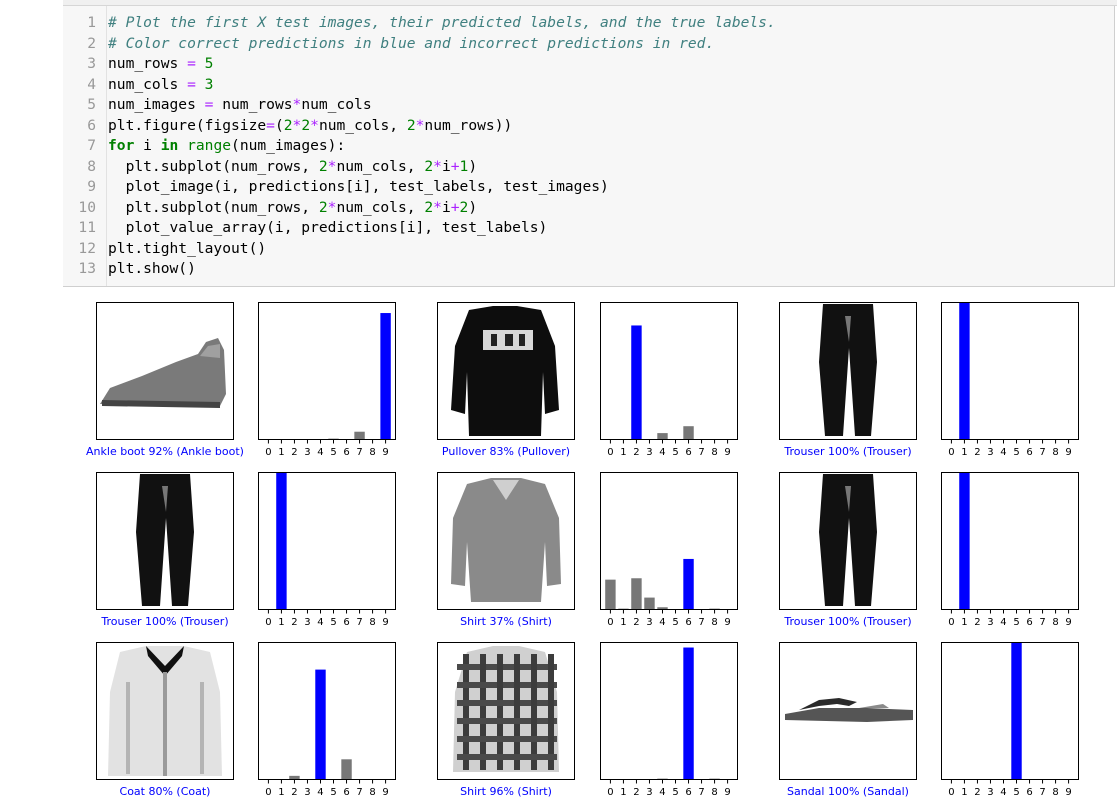 The image size is (1117, 800). Describe the element at coordinates (848, 791) in the screenshot. I see `prediction-label: Sandal 100% (Sandal)` at that location.